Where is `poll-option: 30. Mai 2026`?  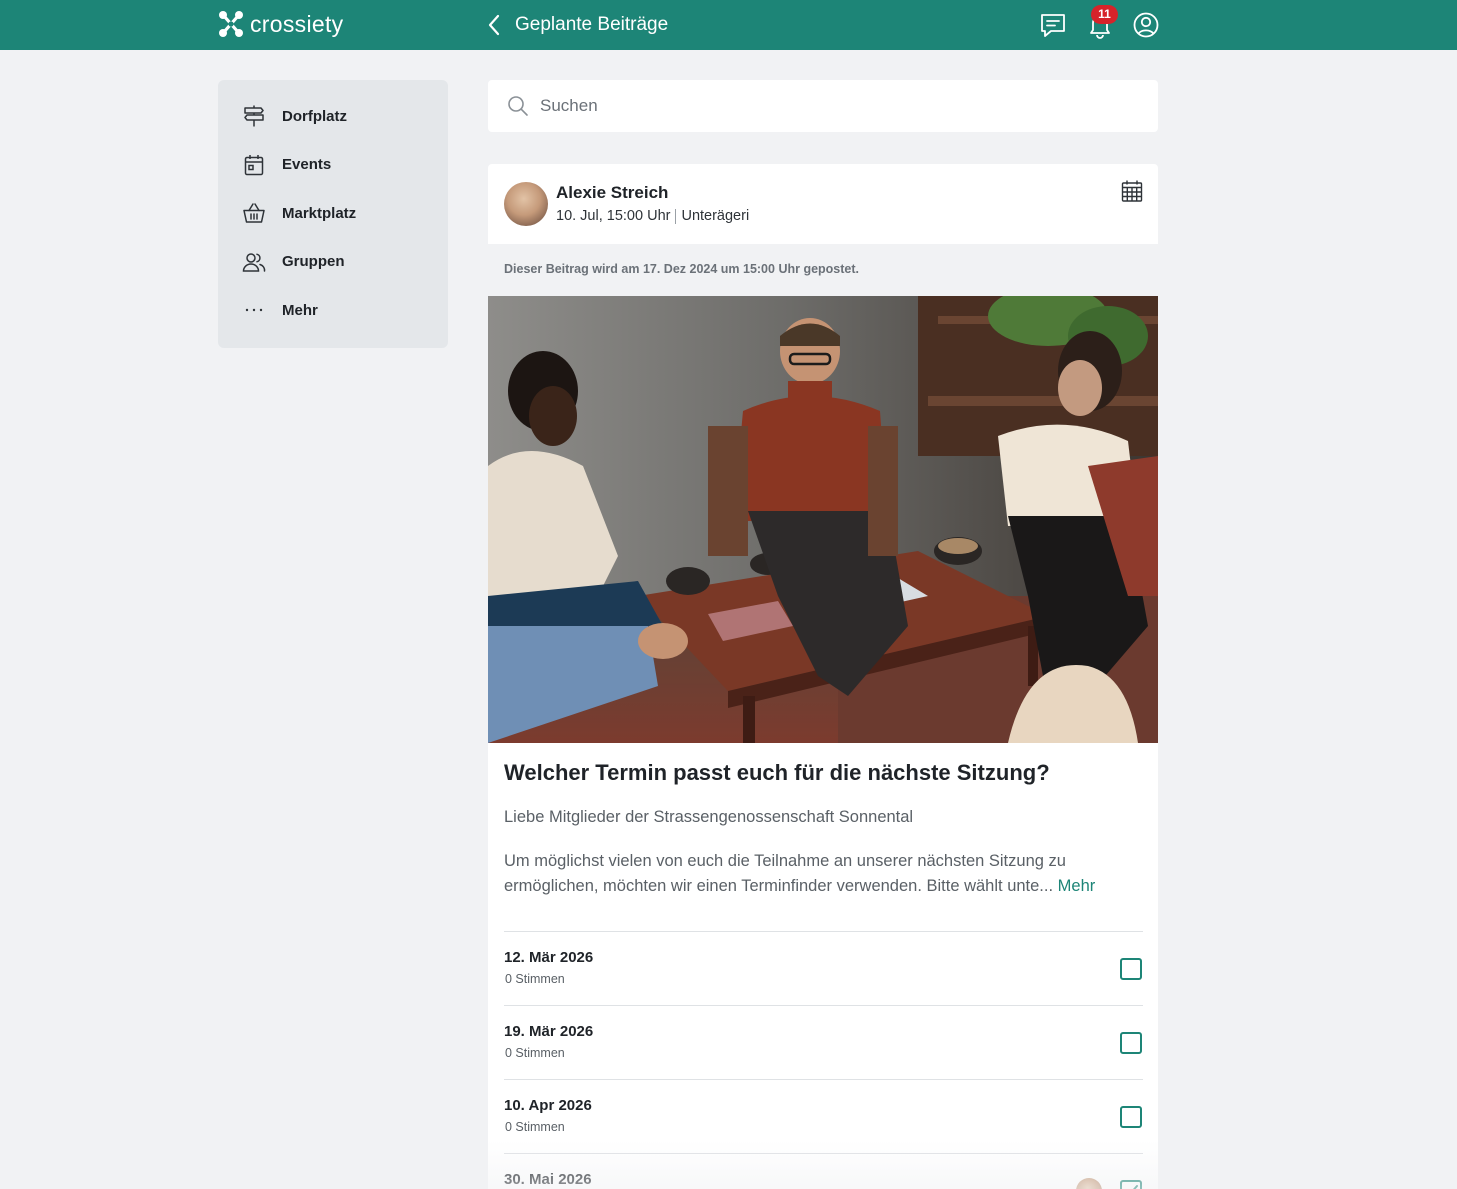 poll-option: 30. Mai 2026 is located at coordinates (823, 1171).